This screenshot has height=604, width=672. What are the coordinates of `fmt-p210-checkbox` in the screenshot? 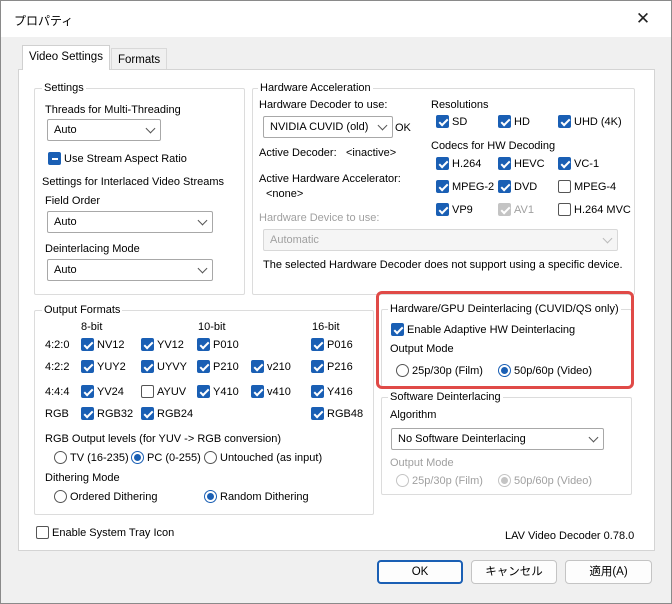 It's located at (203, 366).